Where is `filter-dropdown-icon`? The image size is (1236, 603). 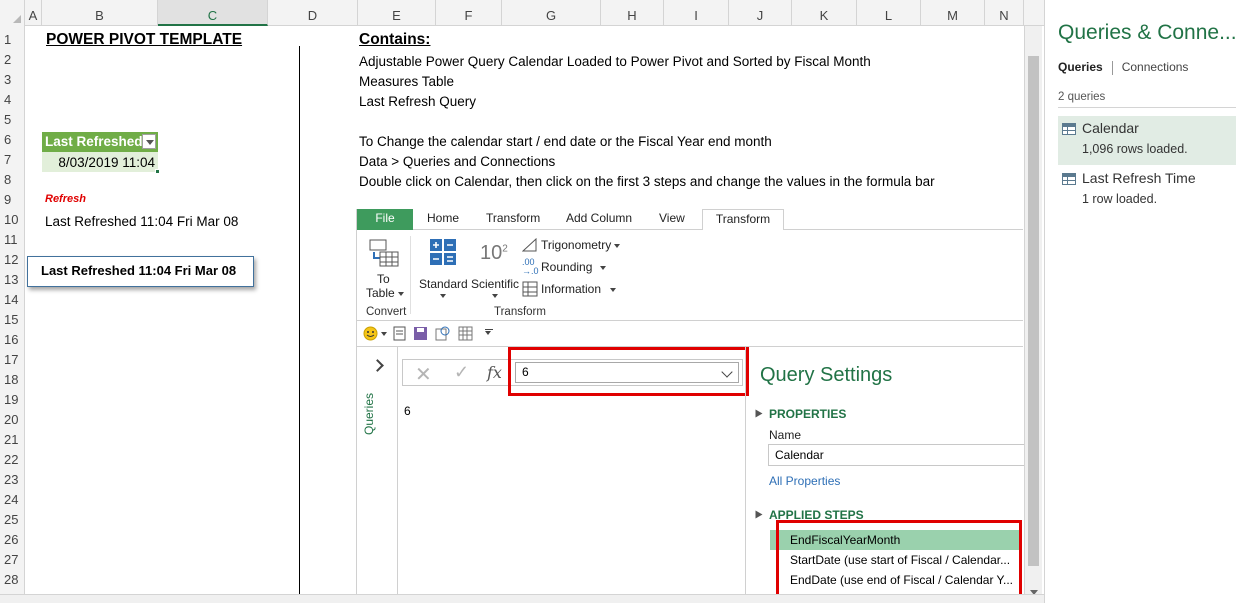 filter-dropdown-icon is located at coordinates (149, 141).